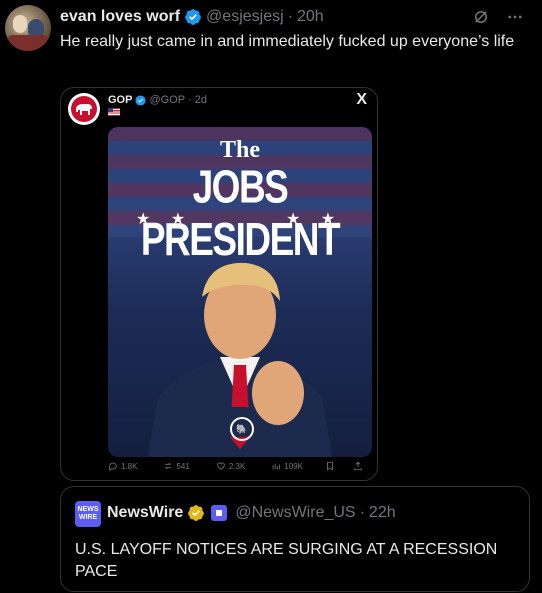  What do you see at coordinates (219, 513) in the screenshot?
I see `affiliation-badge-icon` at bounding box center [219, 513].